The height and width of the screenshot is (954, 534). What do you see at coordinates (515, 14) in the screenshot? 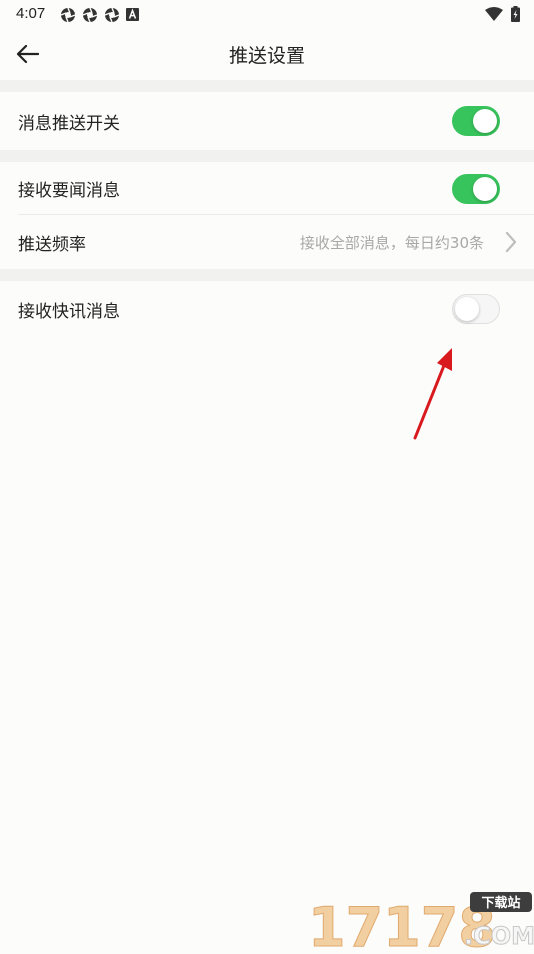
I see `battery-icon` at bounding box center [515, 14].